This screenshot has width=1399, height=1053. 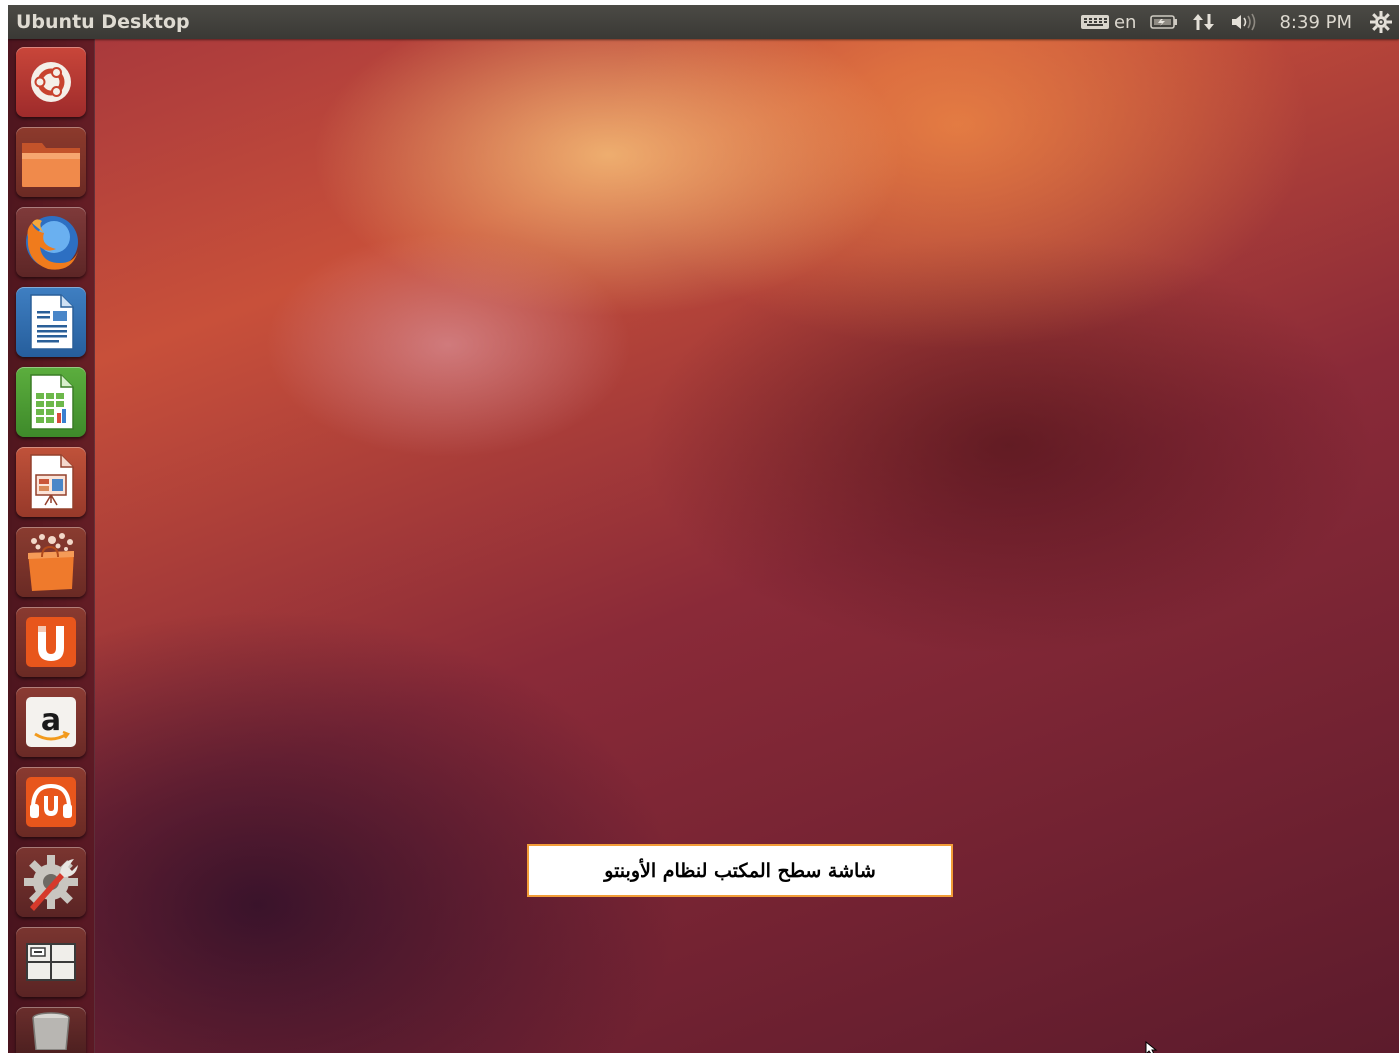 I want to click on launcher-item-libreoffice-impress, so click(x=51, y=482).